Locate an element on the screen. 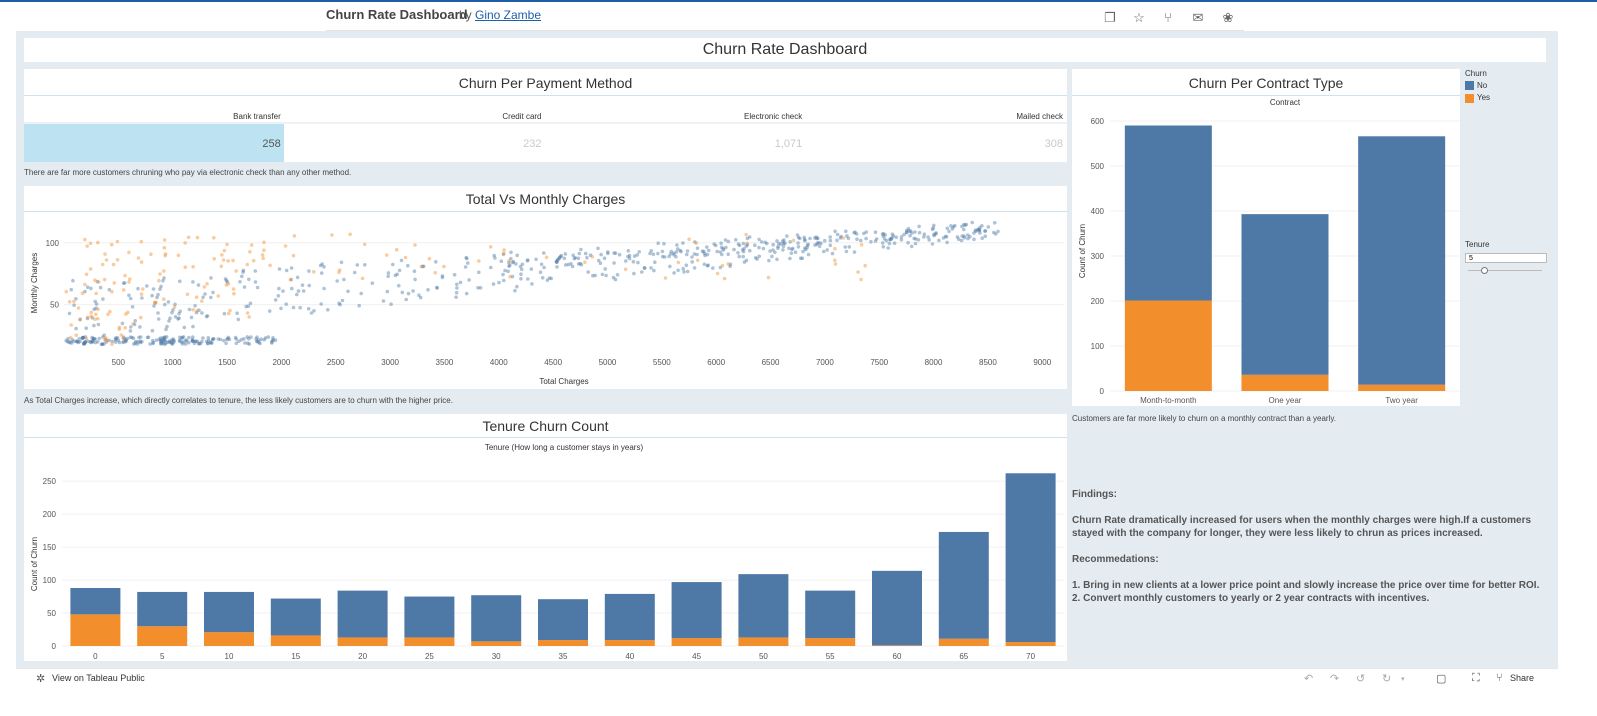 The width and height of the screenshot is (1597, 716). redo-icon: ↷ is located at coordinates (1334, 678).